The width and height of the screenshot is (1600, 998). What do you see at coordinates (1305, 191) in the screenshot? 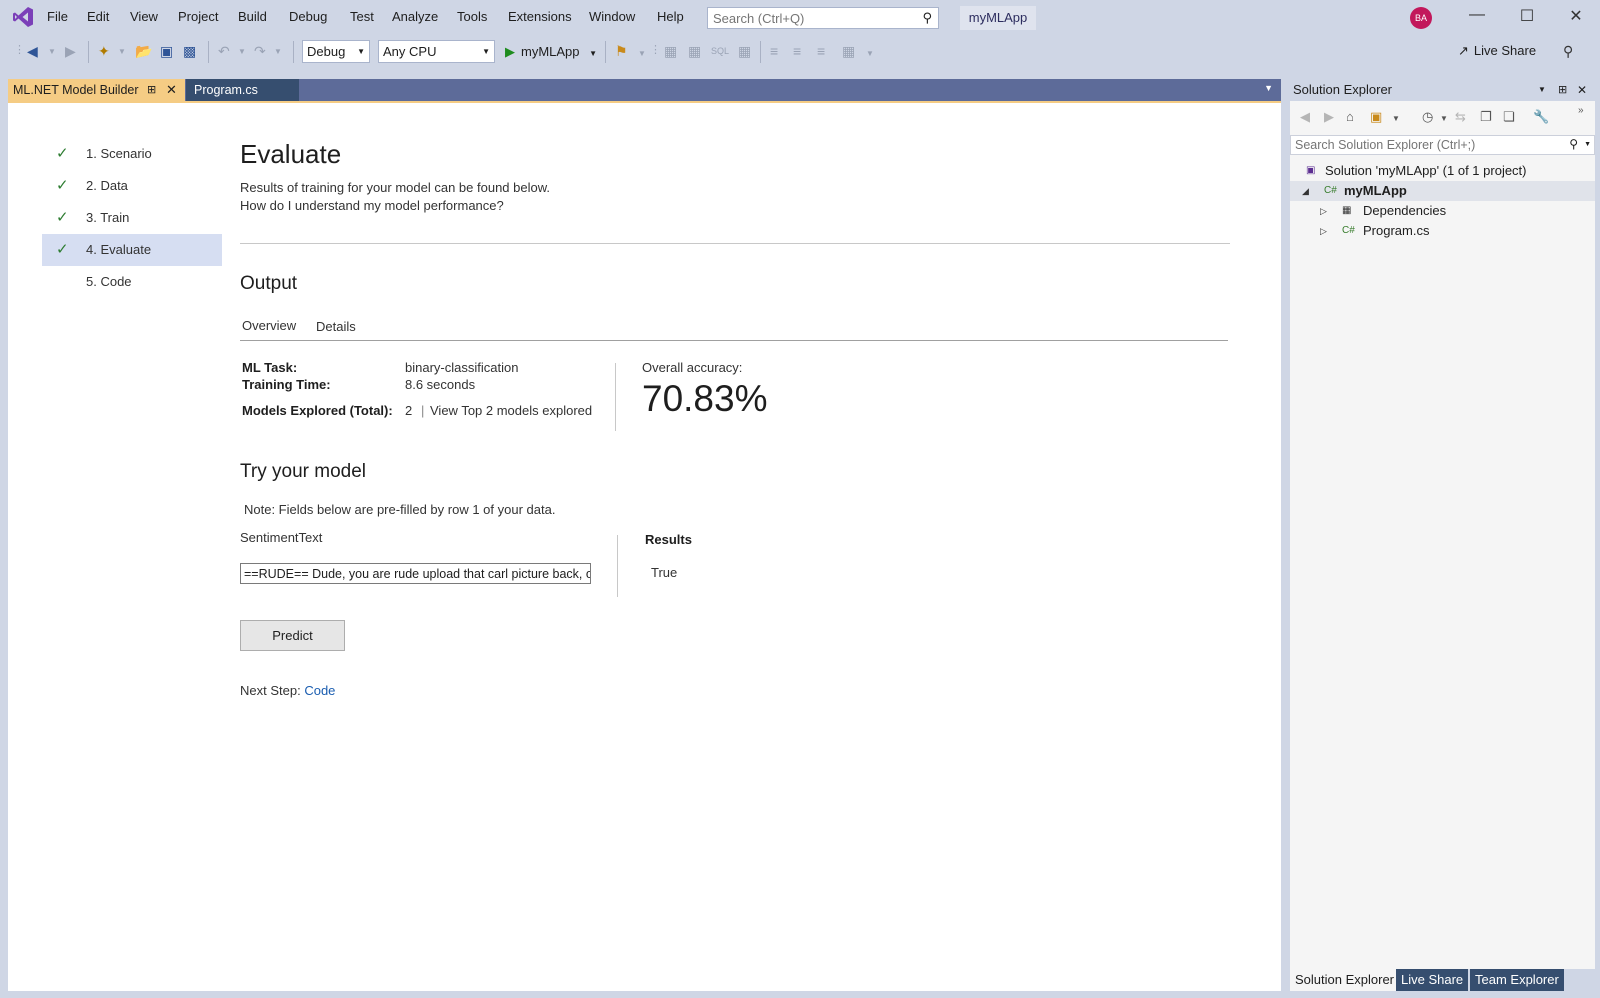
I see `collapse-arrow-icon: ◢` at bounding box center [1305, 191].